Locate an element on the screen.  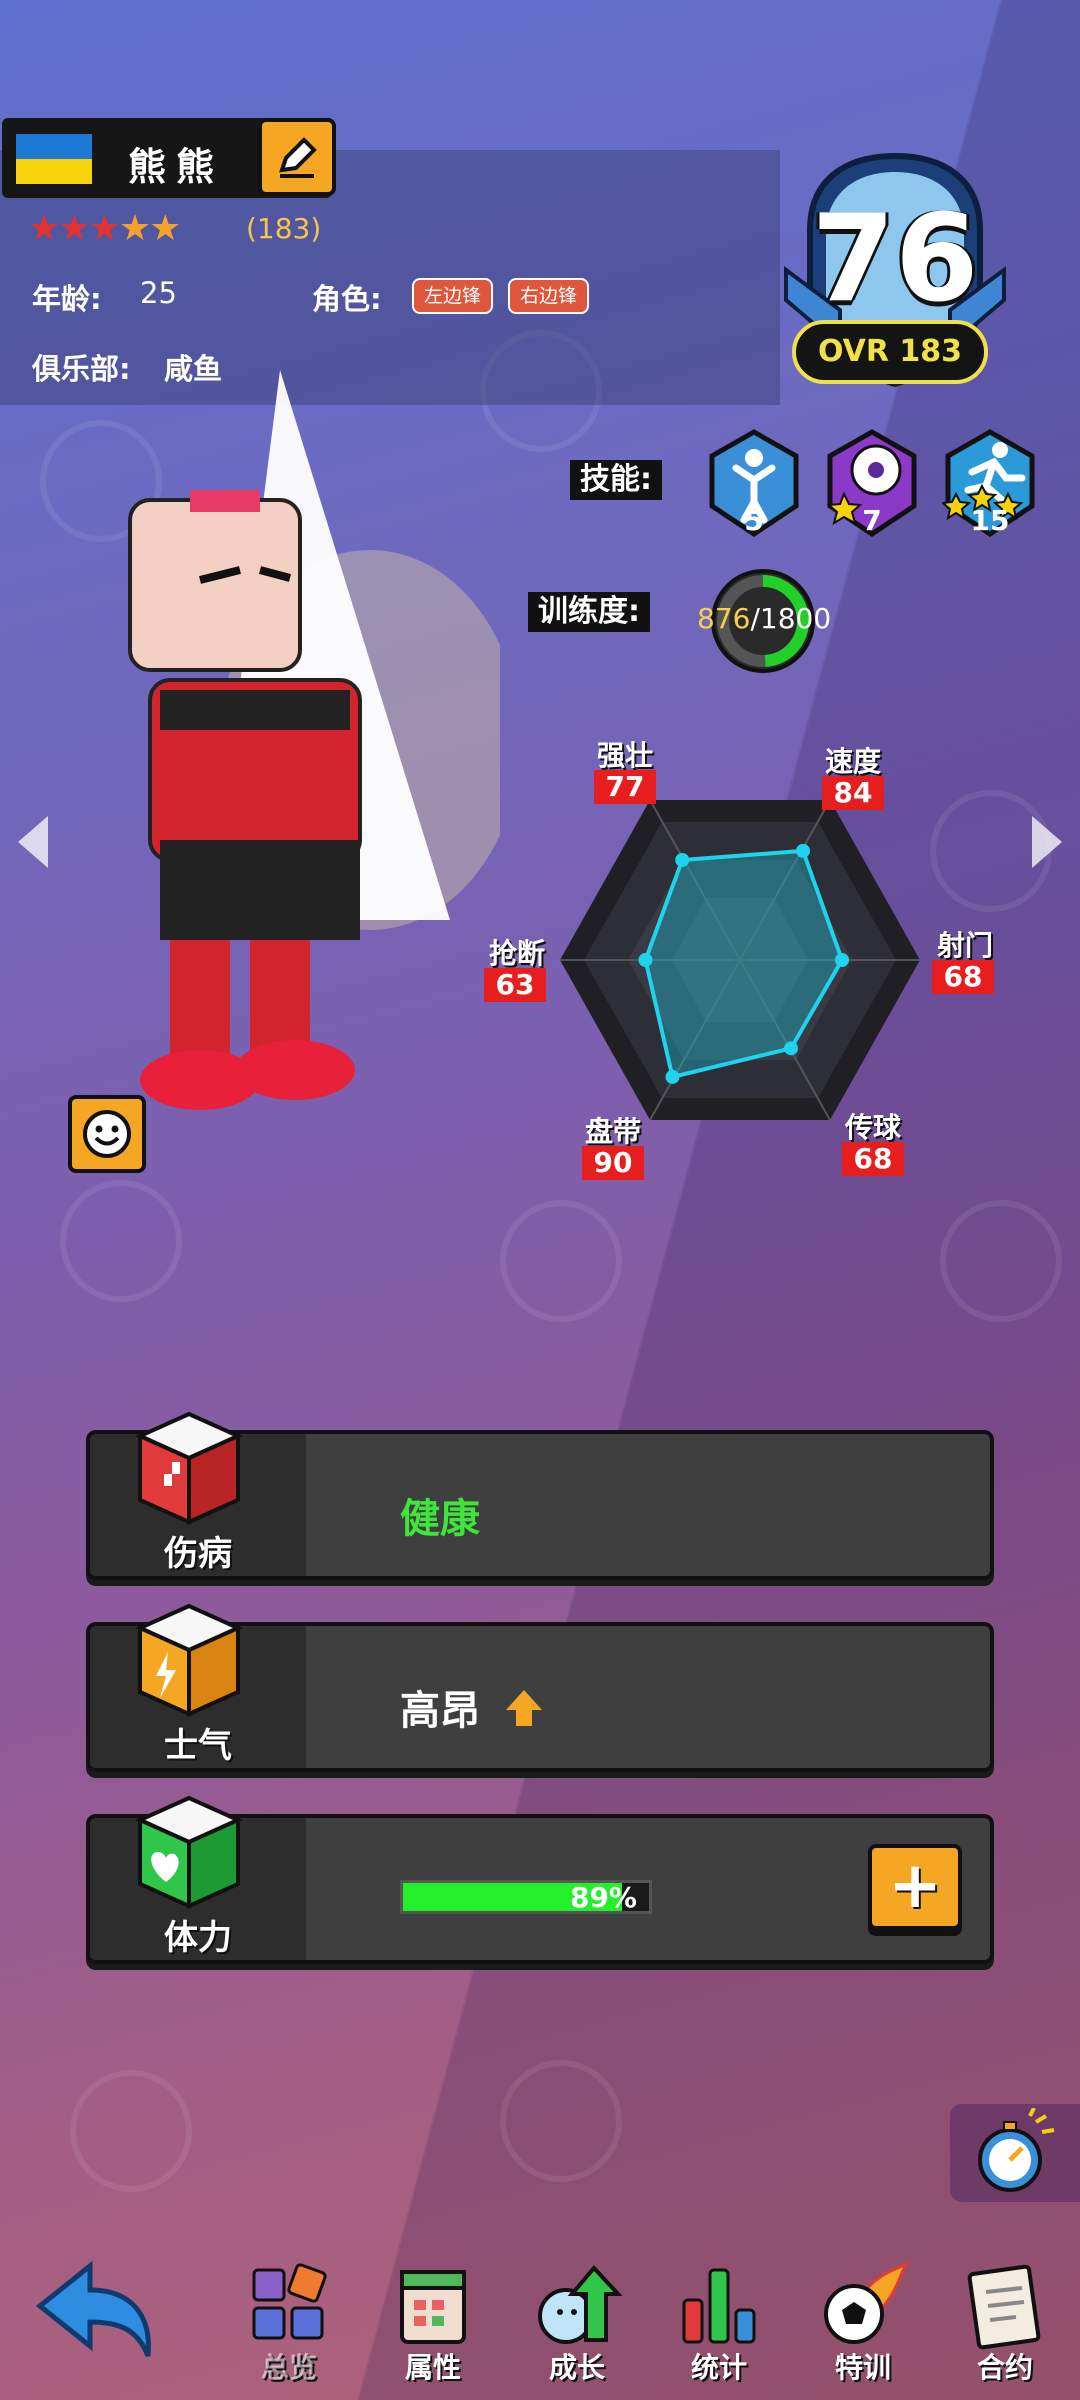
role-tag-right-winger: 右边锋 is located at coordinates (549, 296).